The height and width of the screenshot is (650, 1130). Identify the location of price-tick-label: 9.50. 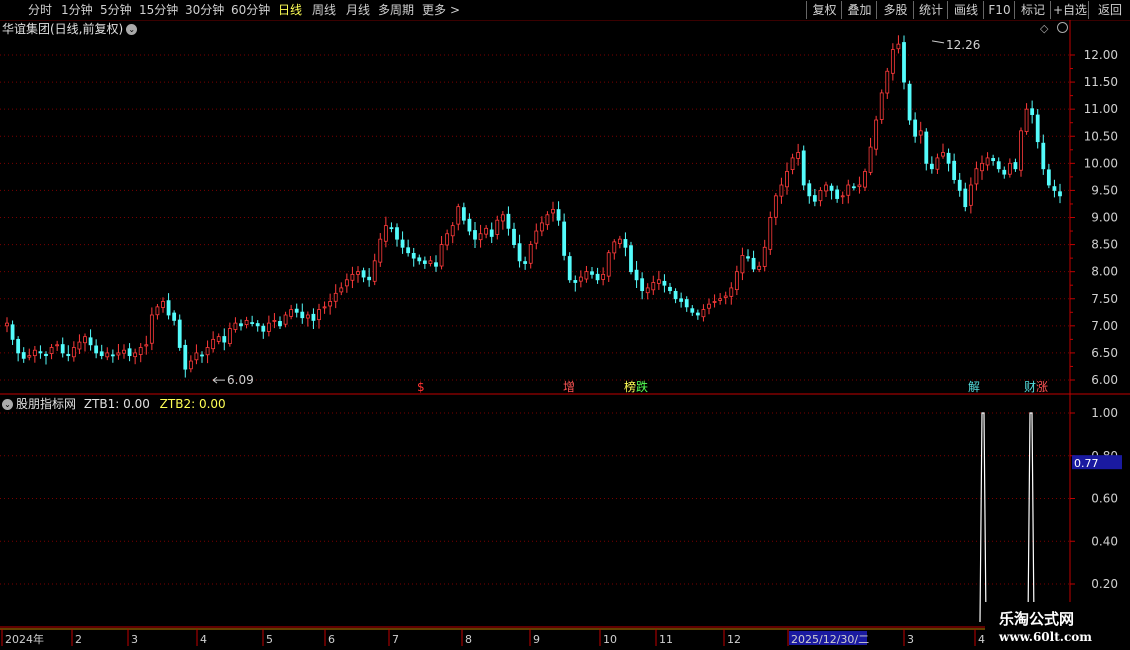
(1104, 190).